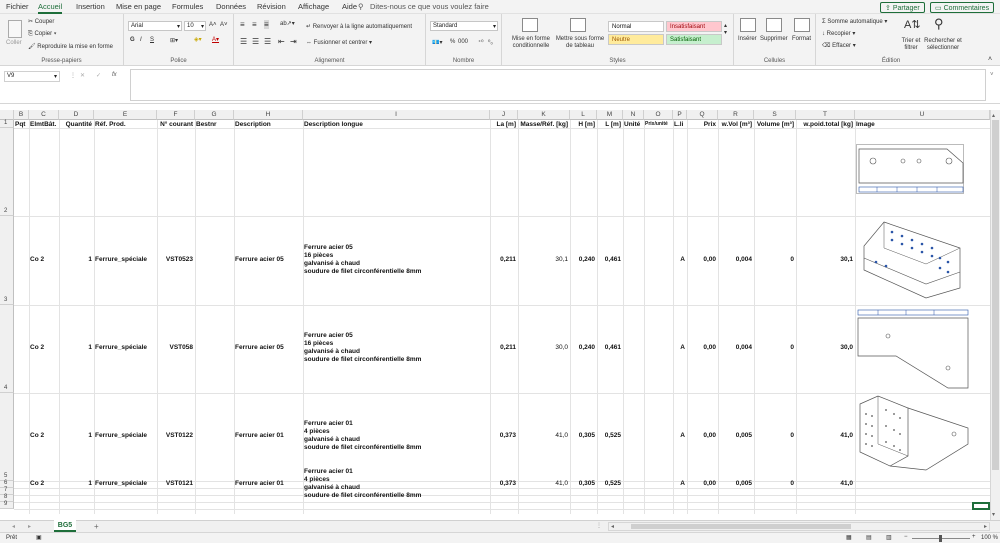 This screenshot has width=1000, height=543. What do you see at coordinates (974, 537) in the screenshot?
I see `zoom-in-icon: +` at bounding box center [974, 537].